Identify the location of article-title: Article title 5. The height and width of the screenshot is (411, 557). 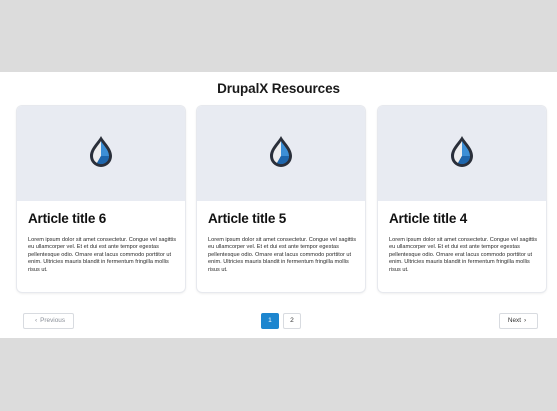
(247, 218).